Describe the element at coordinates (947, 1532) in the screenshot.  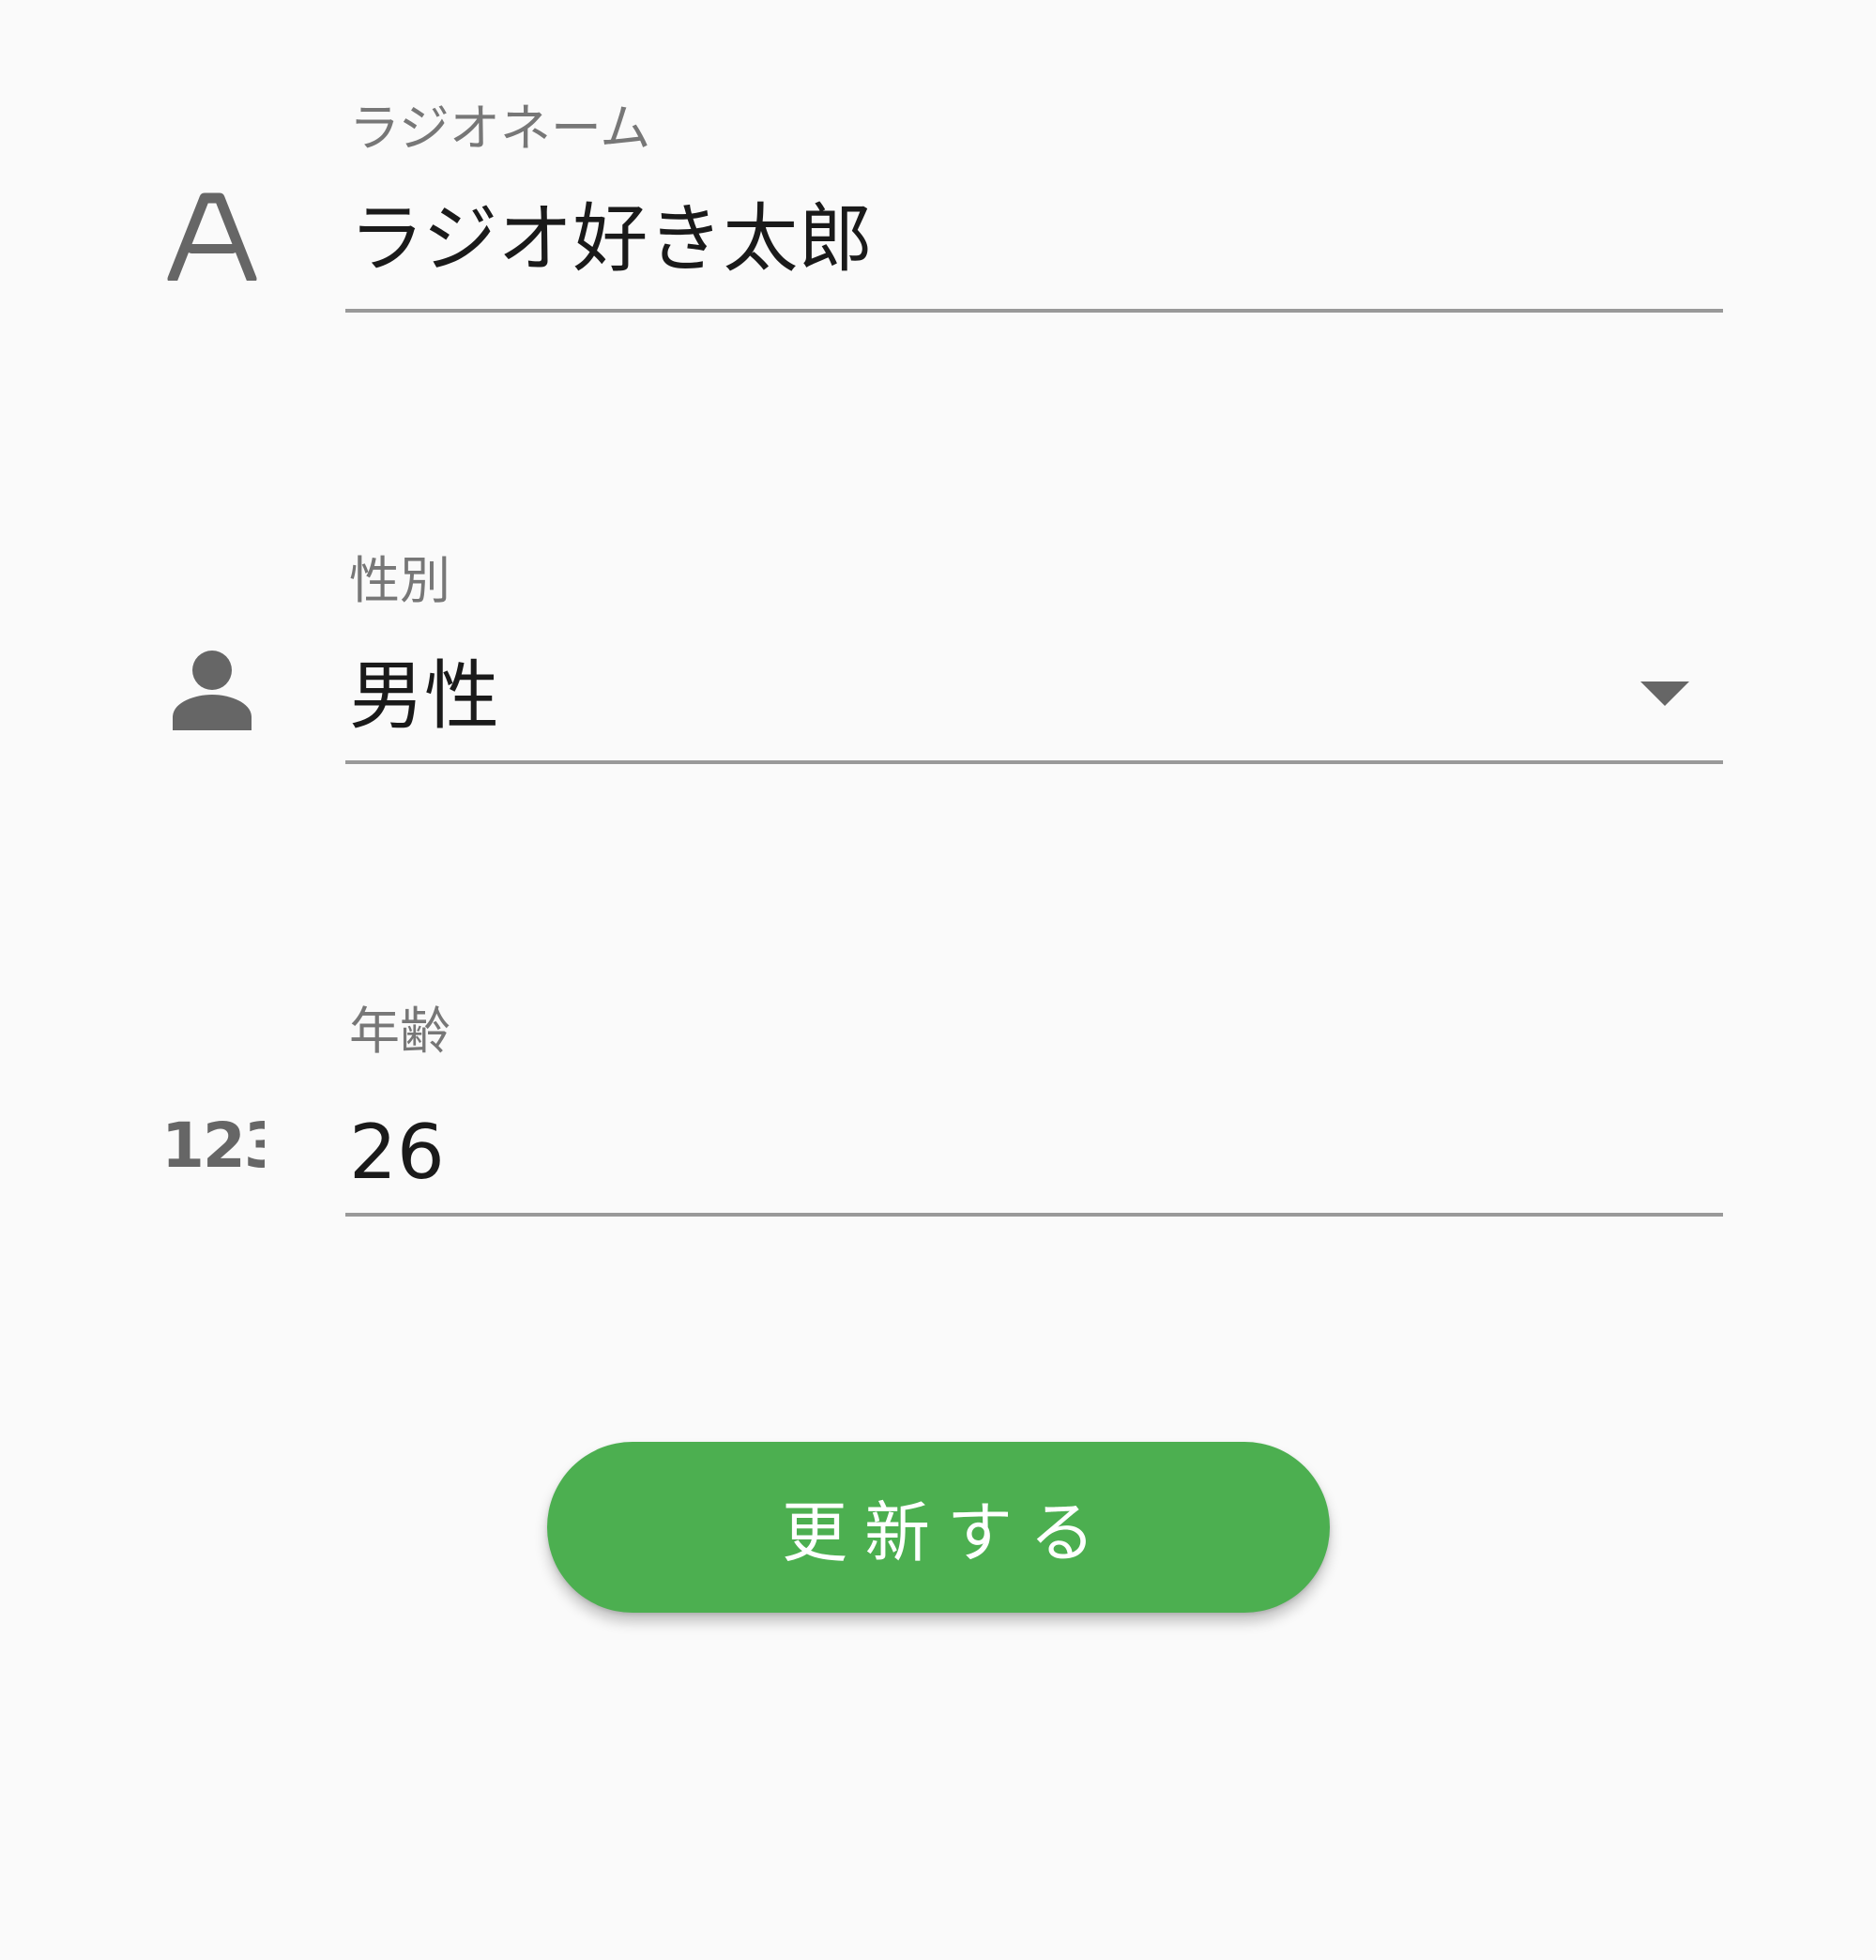
I see `update-button-label: 更新する` at that location.